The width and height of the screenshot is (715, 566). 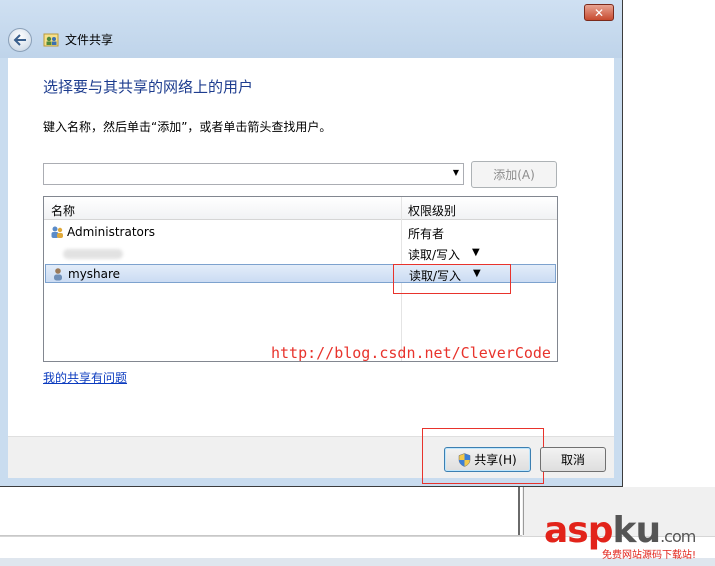 I want to click on list-item: 读取/写入 ▼, so click(x=300, y=253).